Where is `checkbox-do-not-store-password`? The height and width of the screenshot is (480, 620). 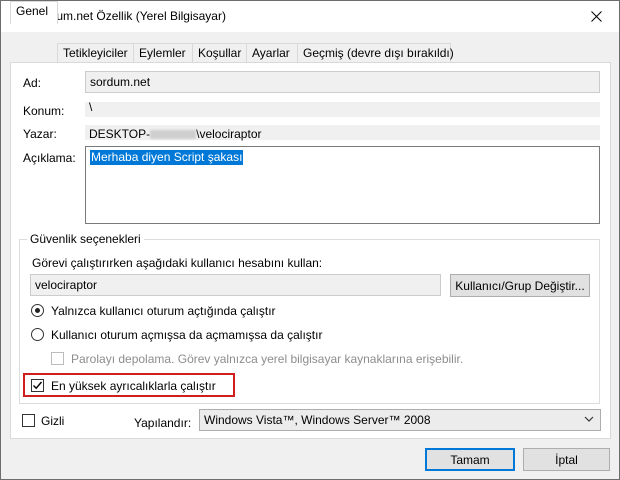 checkbox-do-not-store-password is located at coordinates (57, 358).